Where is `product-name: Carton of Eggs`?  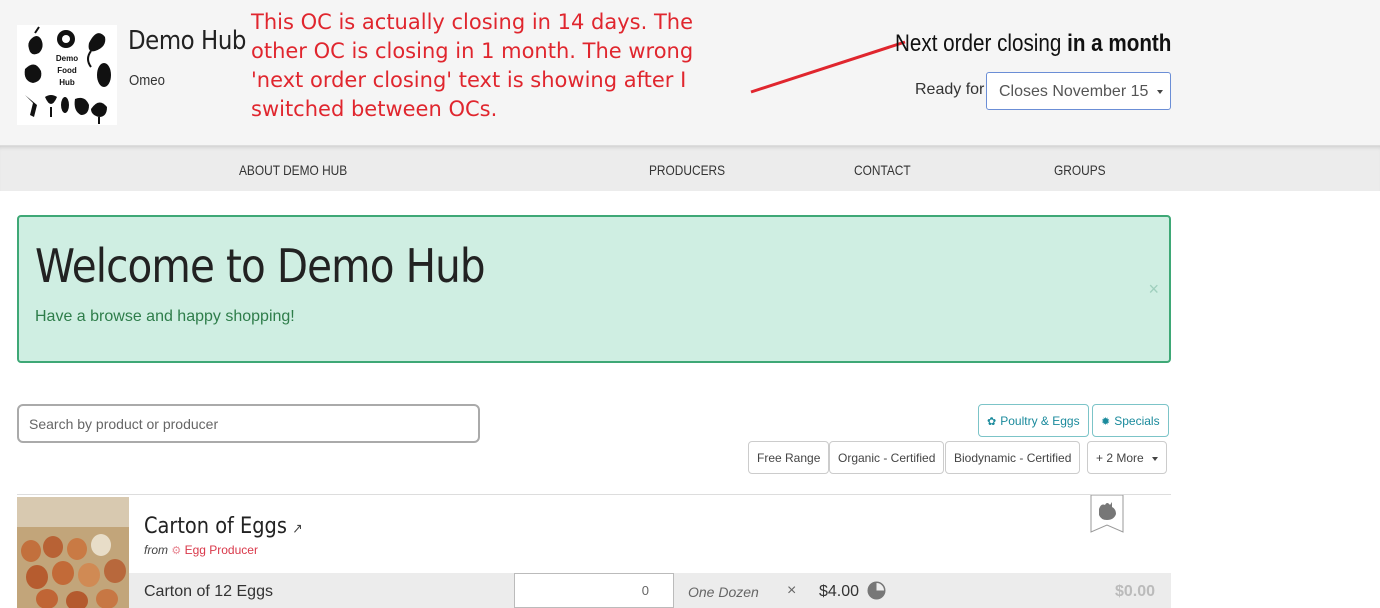
product-name: Carton of Eggs is located at coordinates (215, 526).